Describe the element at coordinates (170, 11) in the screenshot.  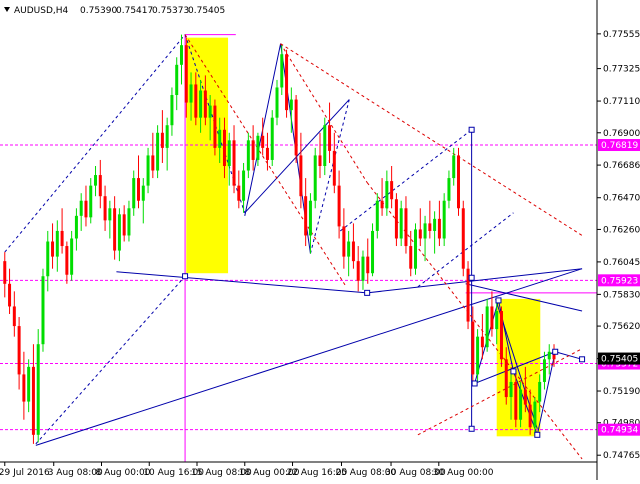
I see `chart-header-low: 0.75373` at that location.